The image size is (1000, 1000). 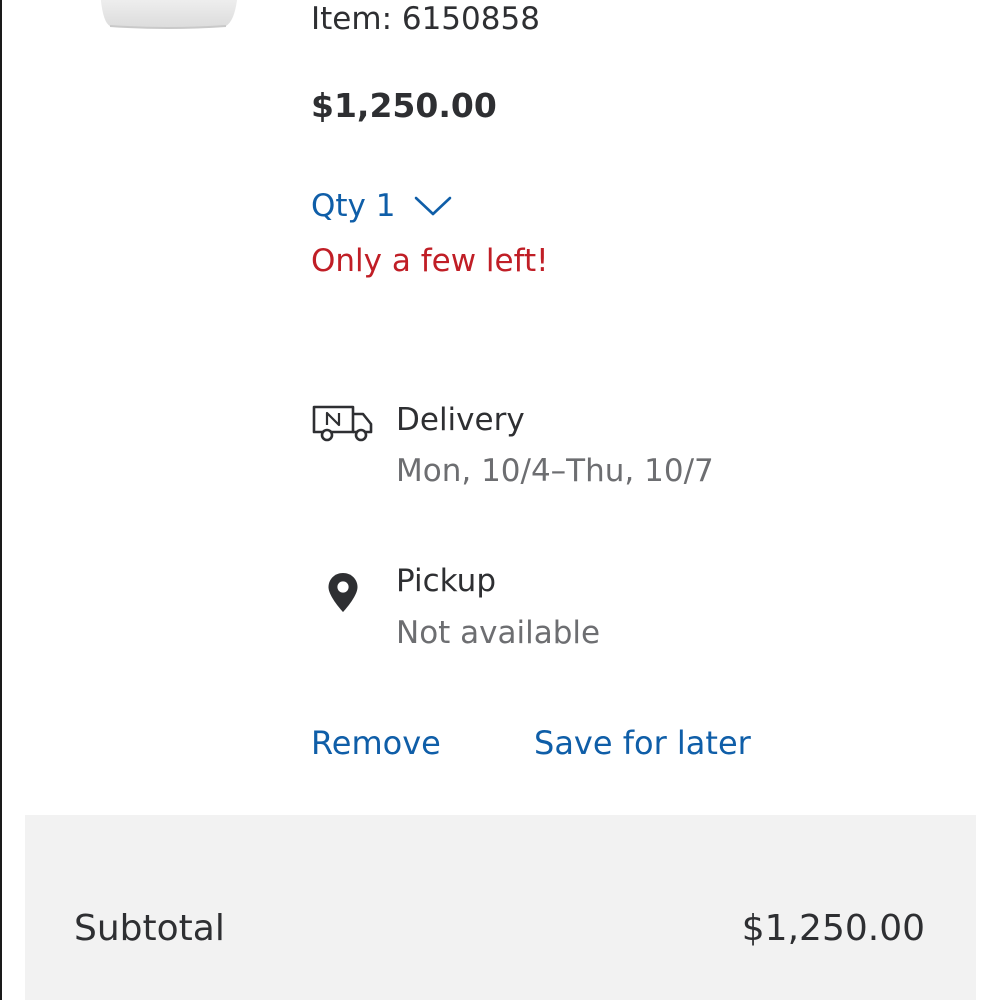 What do you see at coordinates (149, 928) in the screenshot?
I see `subtotal-label: Subtotal` at bounding box center [149, 928].